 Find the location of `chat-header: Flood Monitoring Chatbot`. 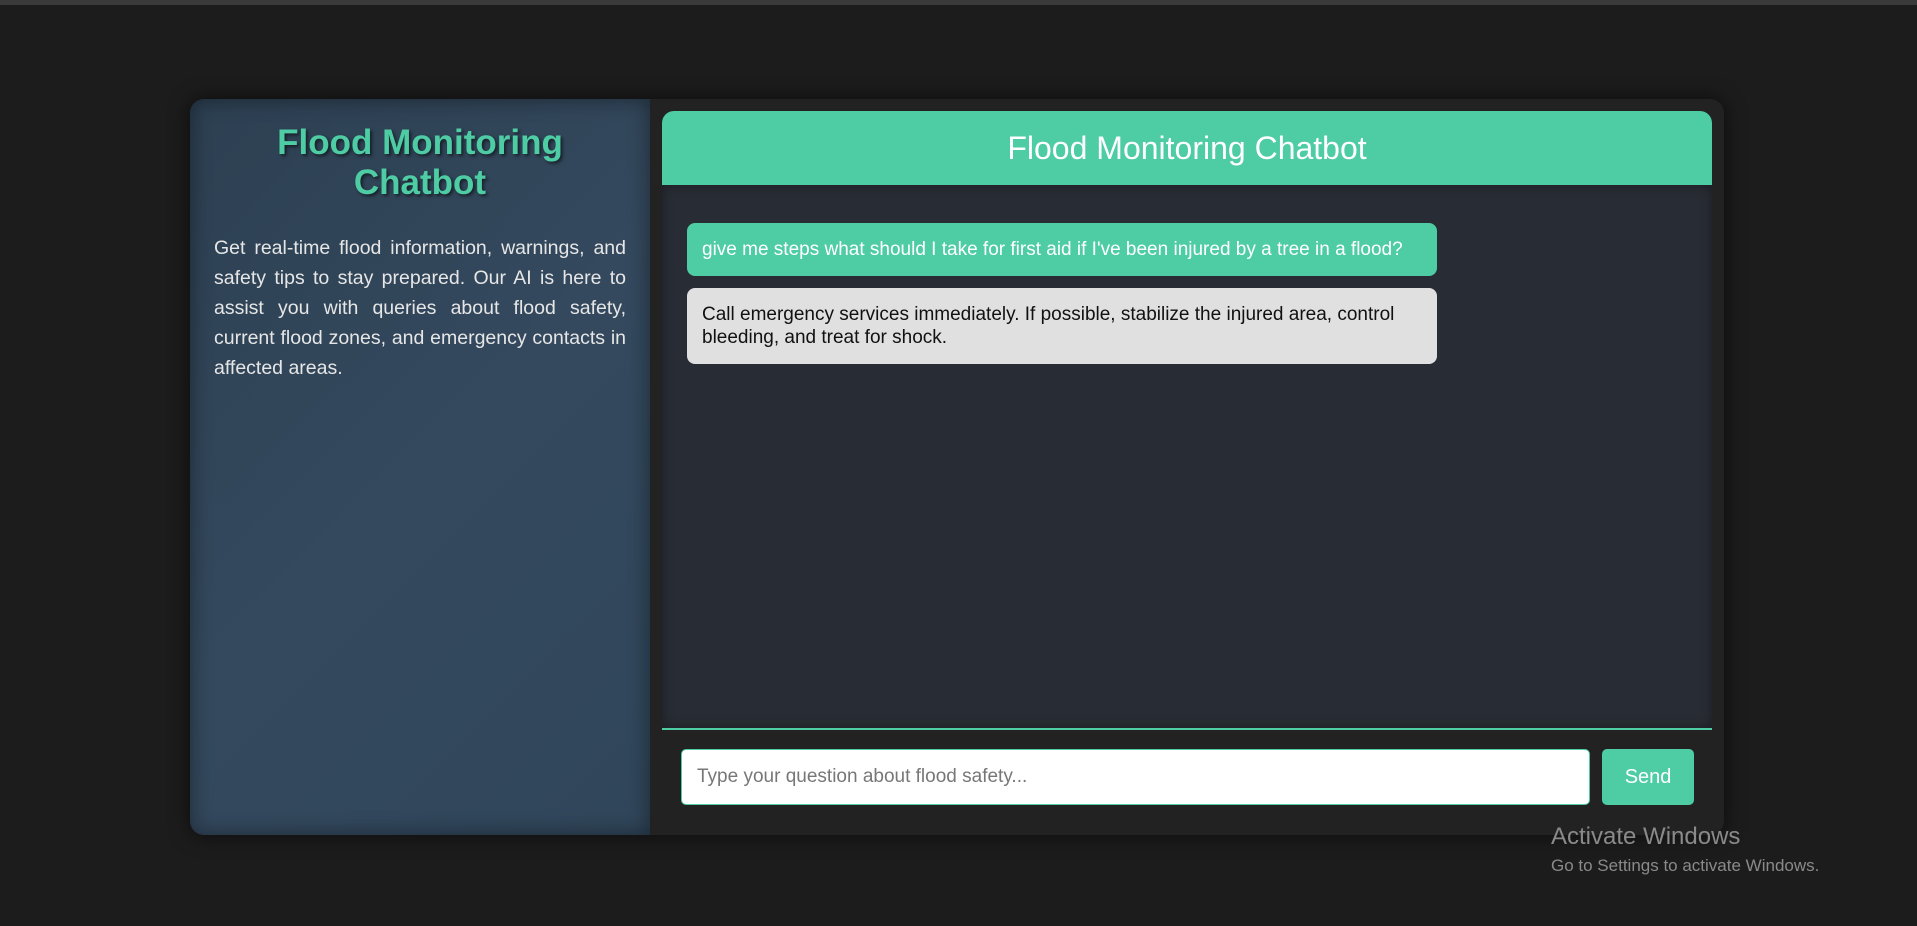

chat-header: Flood Monitoring Chatbot is located at coordinates (1187, 148).